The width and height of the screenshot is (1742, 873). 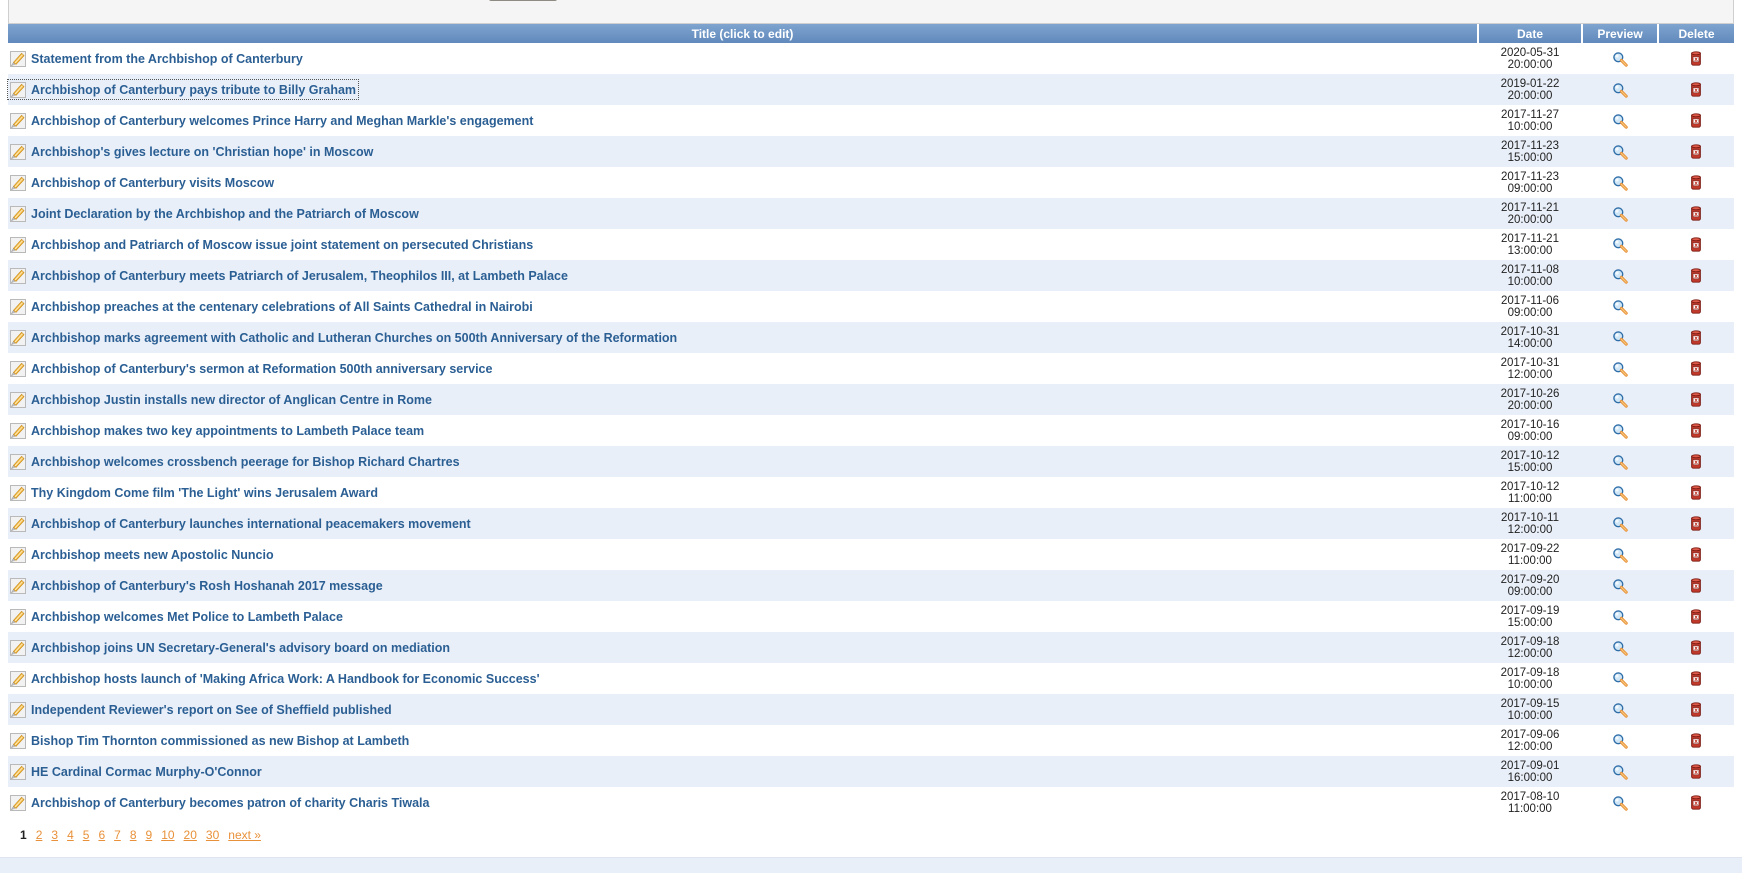 I want to click on pagination-page-link: 6, so click(x=101, y=835).